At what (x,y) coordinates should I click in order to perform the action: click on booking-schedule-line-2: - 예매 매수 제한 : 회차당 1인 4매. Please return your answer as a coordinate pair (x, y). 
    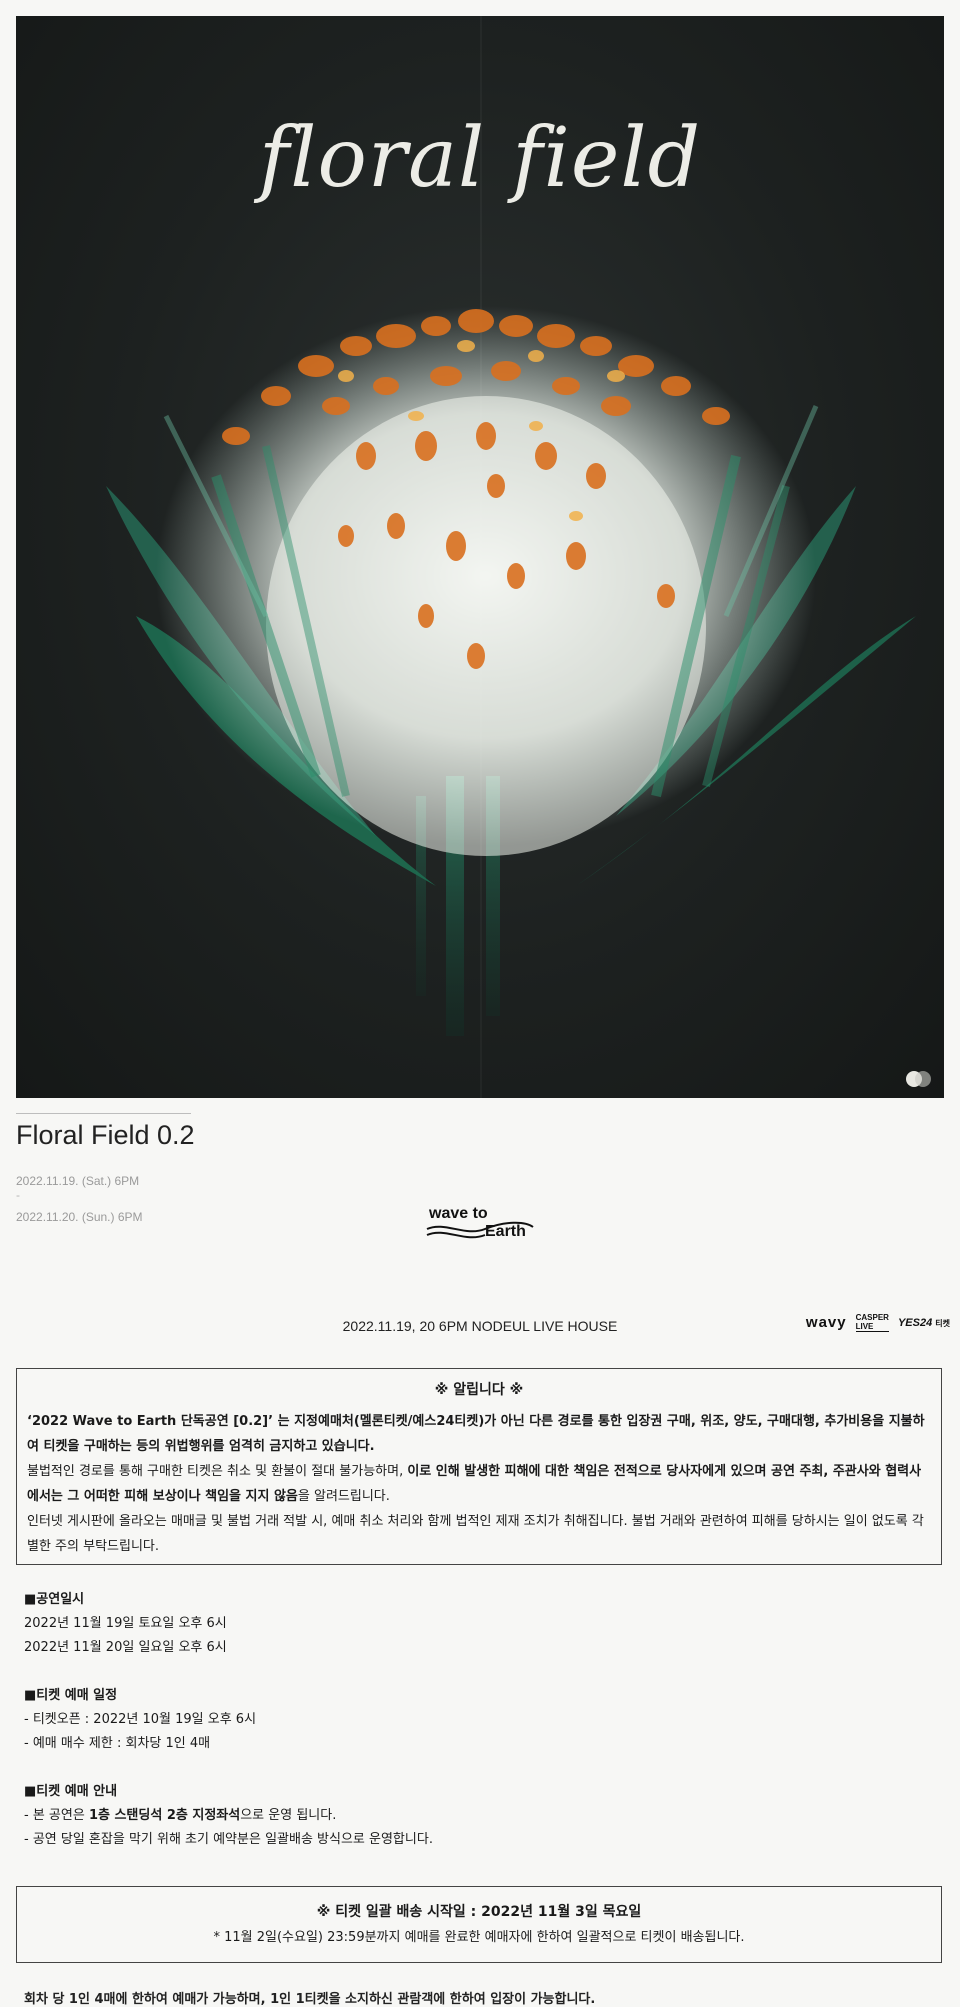
    Looking at the image, I should click on (117, 1743).